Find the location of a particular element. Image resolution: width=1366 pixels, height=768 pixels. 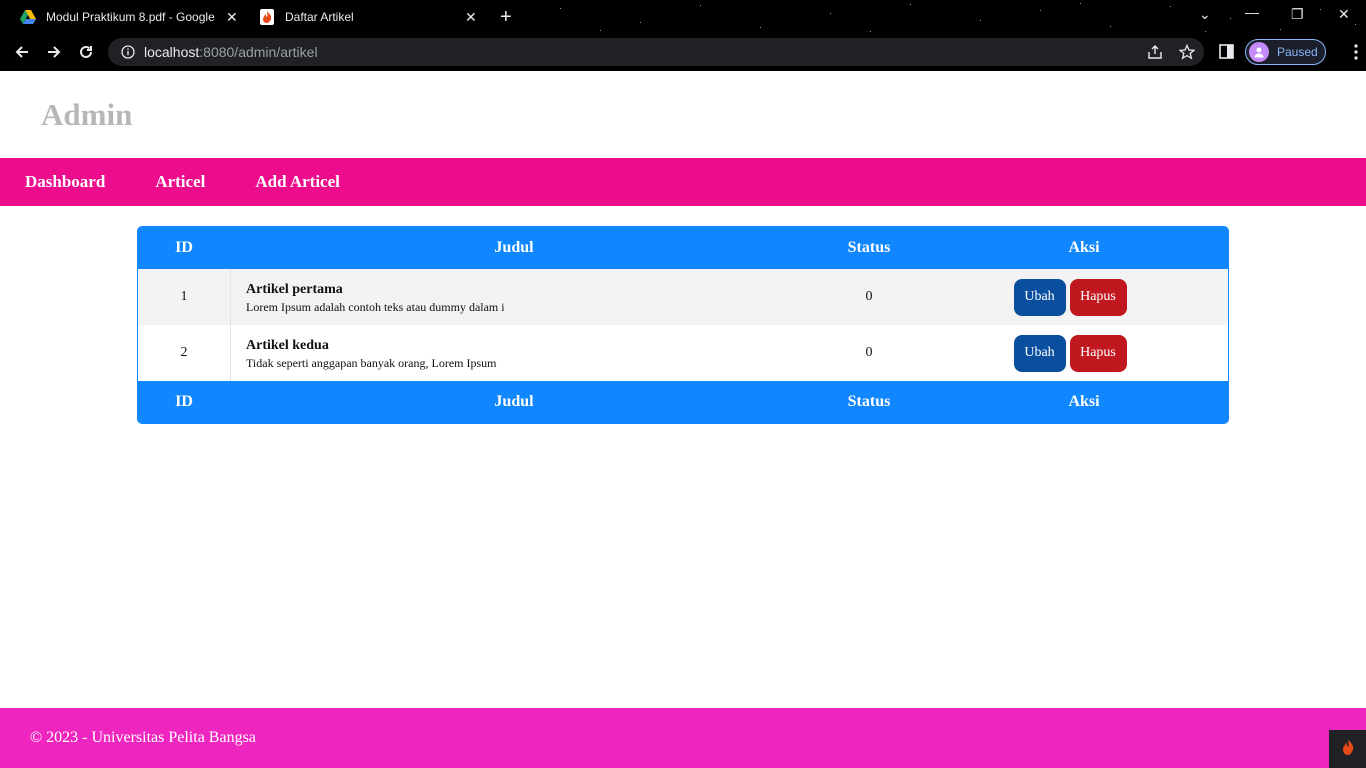

site-info-icon is located at coordinates (128, 52).